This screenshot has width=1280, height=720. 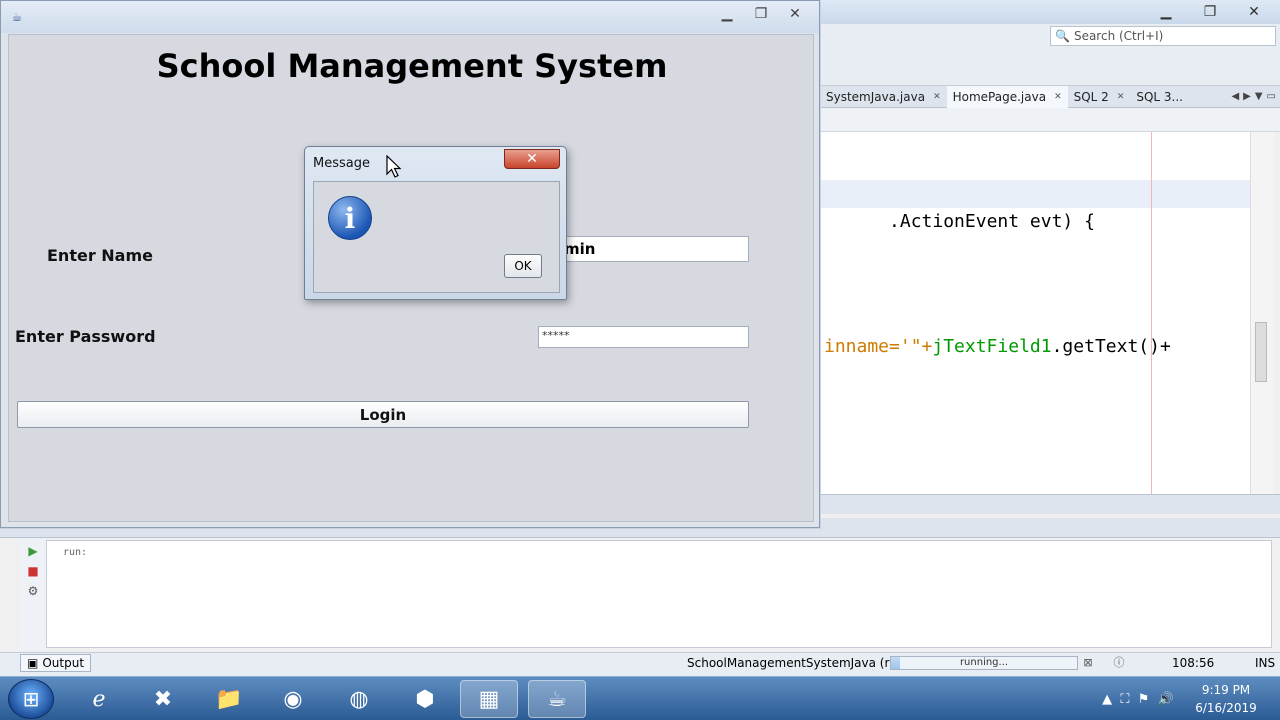 What do you see at coordinates (1193, 663) in the screenshot?
I see `caret-position: 108:56` at bounding box center [1193, 663].